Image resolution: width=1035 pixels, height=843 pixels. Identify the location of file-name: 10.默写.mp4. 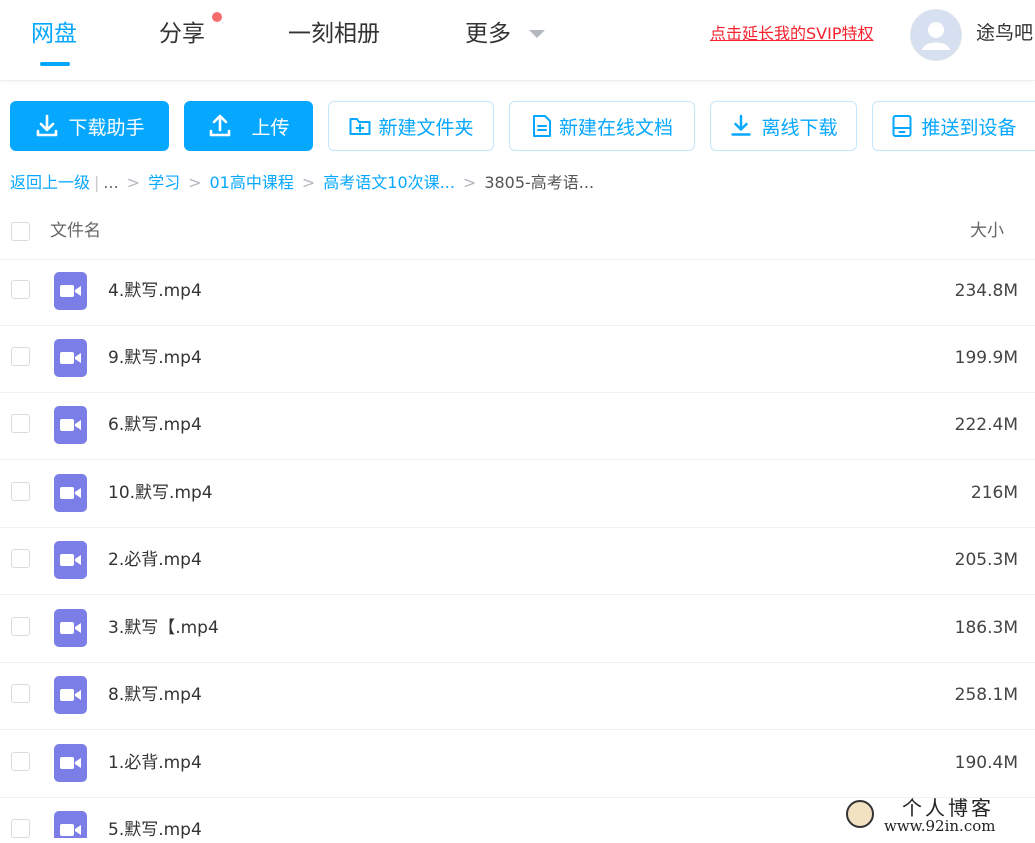
(160, 493).